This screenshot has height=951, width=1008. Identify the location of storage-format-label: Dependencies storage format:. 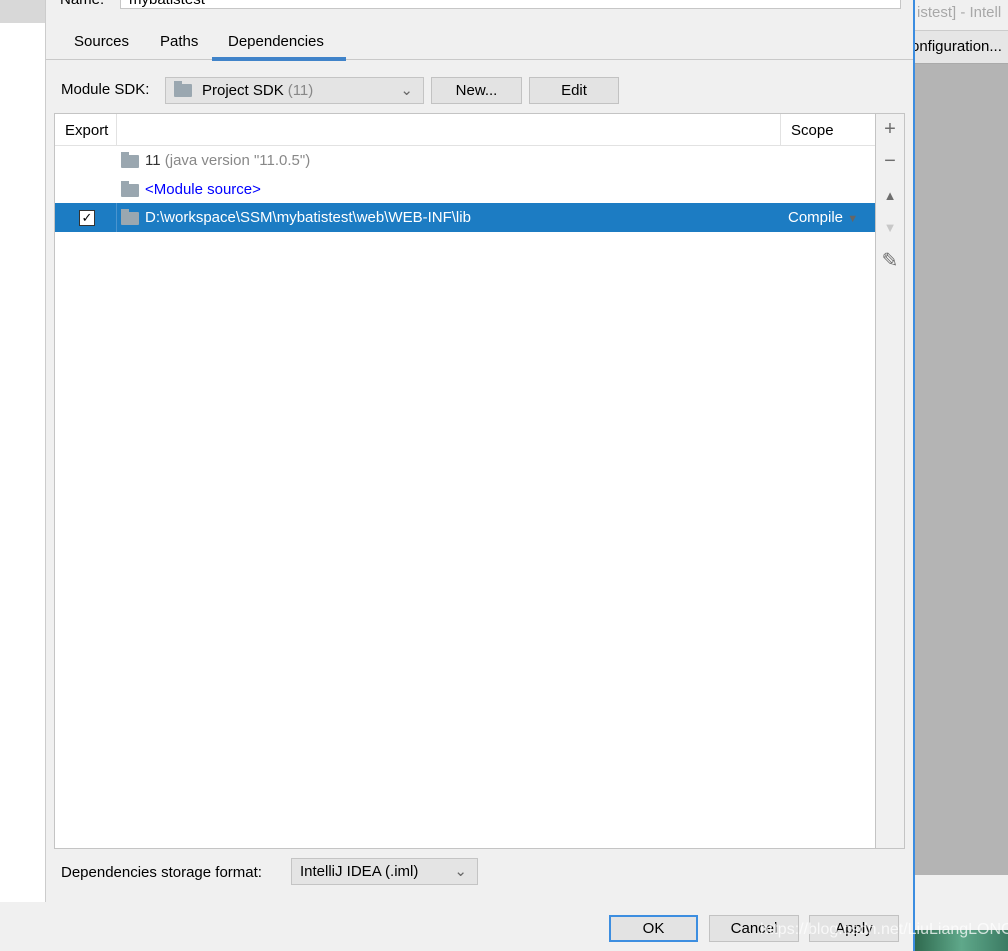
(161, 872).